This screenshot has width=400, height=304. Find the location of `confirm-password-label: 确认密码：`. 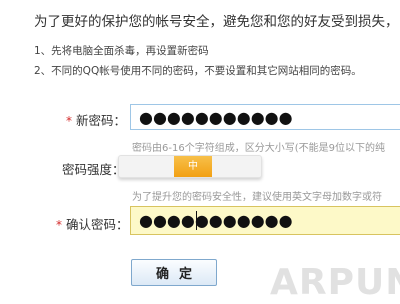

confirm-password-label: 确认密码： is located at coordinates (97, 224).